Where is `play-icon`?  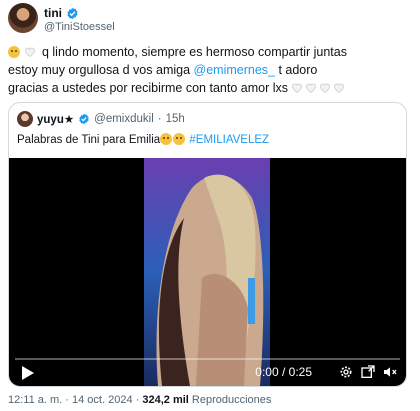 play-icon is located at coordinates (28, 373).